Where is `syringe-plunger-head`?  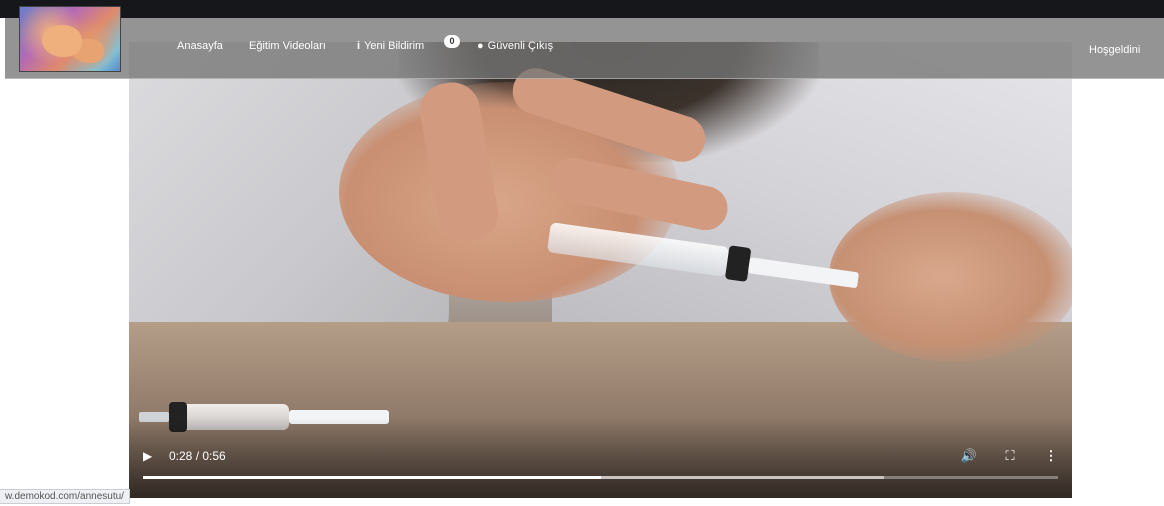 syringe-plunger-head is located at coordinates (738, 263).